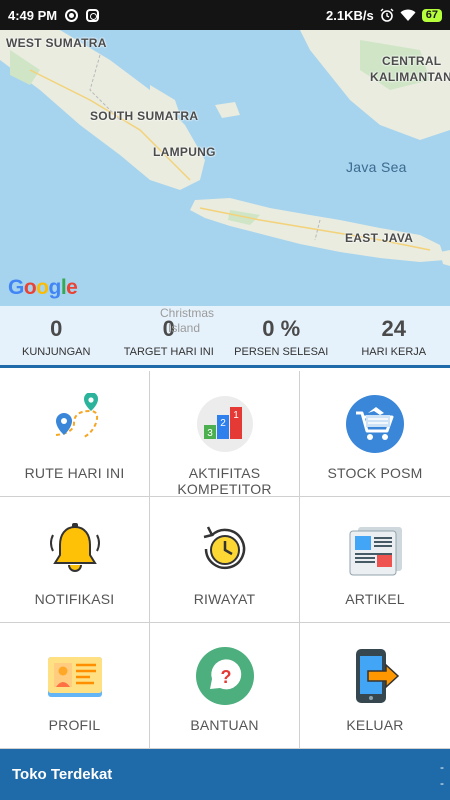 The width and height of the screenshot is (450, 800). I want to click on menu-label: STOCK POSM, so click(375, 473).